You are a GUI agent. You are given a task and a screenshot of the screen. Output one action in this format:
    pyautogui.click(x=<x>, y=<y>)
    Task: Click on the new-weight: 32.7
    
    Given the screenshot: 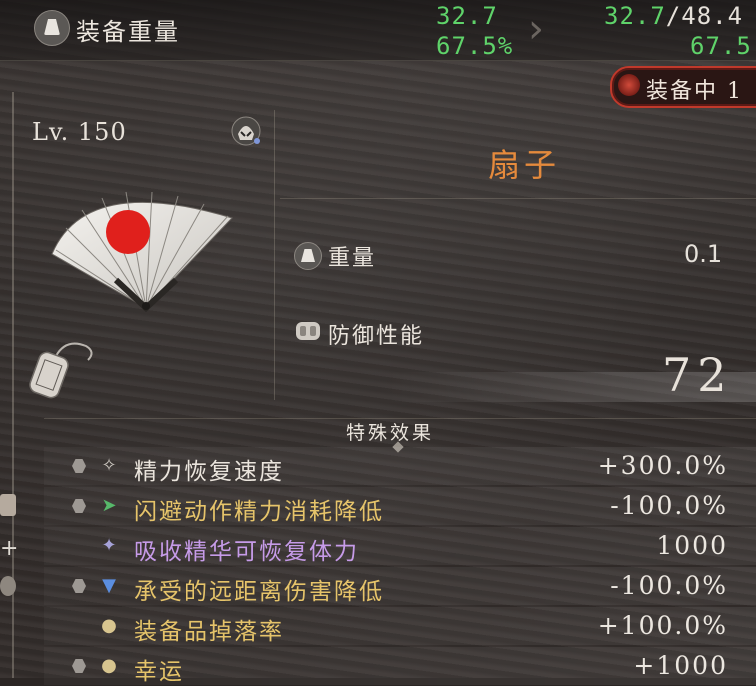 What is the action you would take?
    pyautogui.click(x=635, y=16)
    